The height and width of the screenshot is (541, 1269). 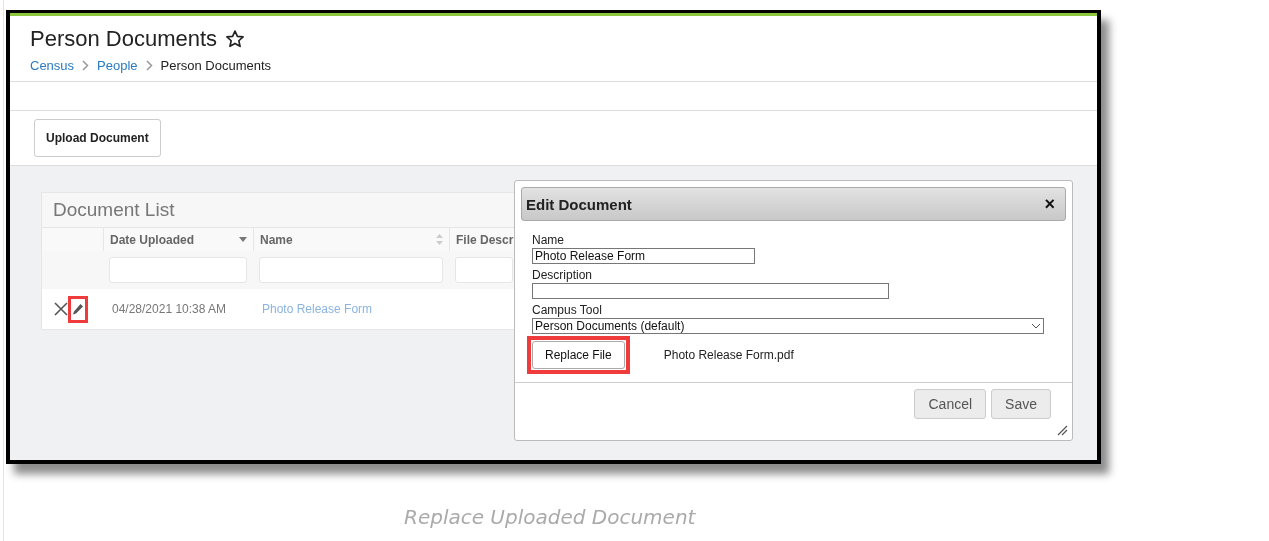 What do you see at coordinates (1062, 430) in the screenshot?
I see `resize-grip-icon` at bounding box center [1062, 430].